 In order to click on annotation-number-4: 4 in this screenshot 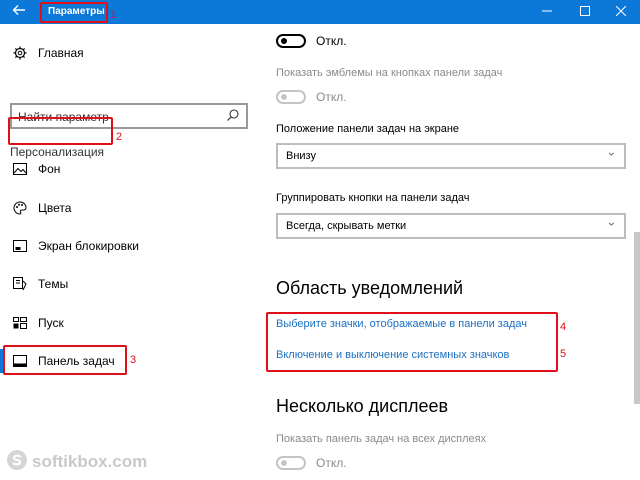, I will do `click(563, 327)`.